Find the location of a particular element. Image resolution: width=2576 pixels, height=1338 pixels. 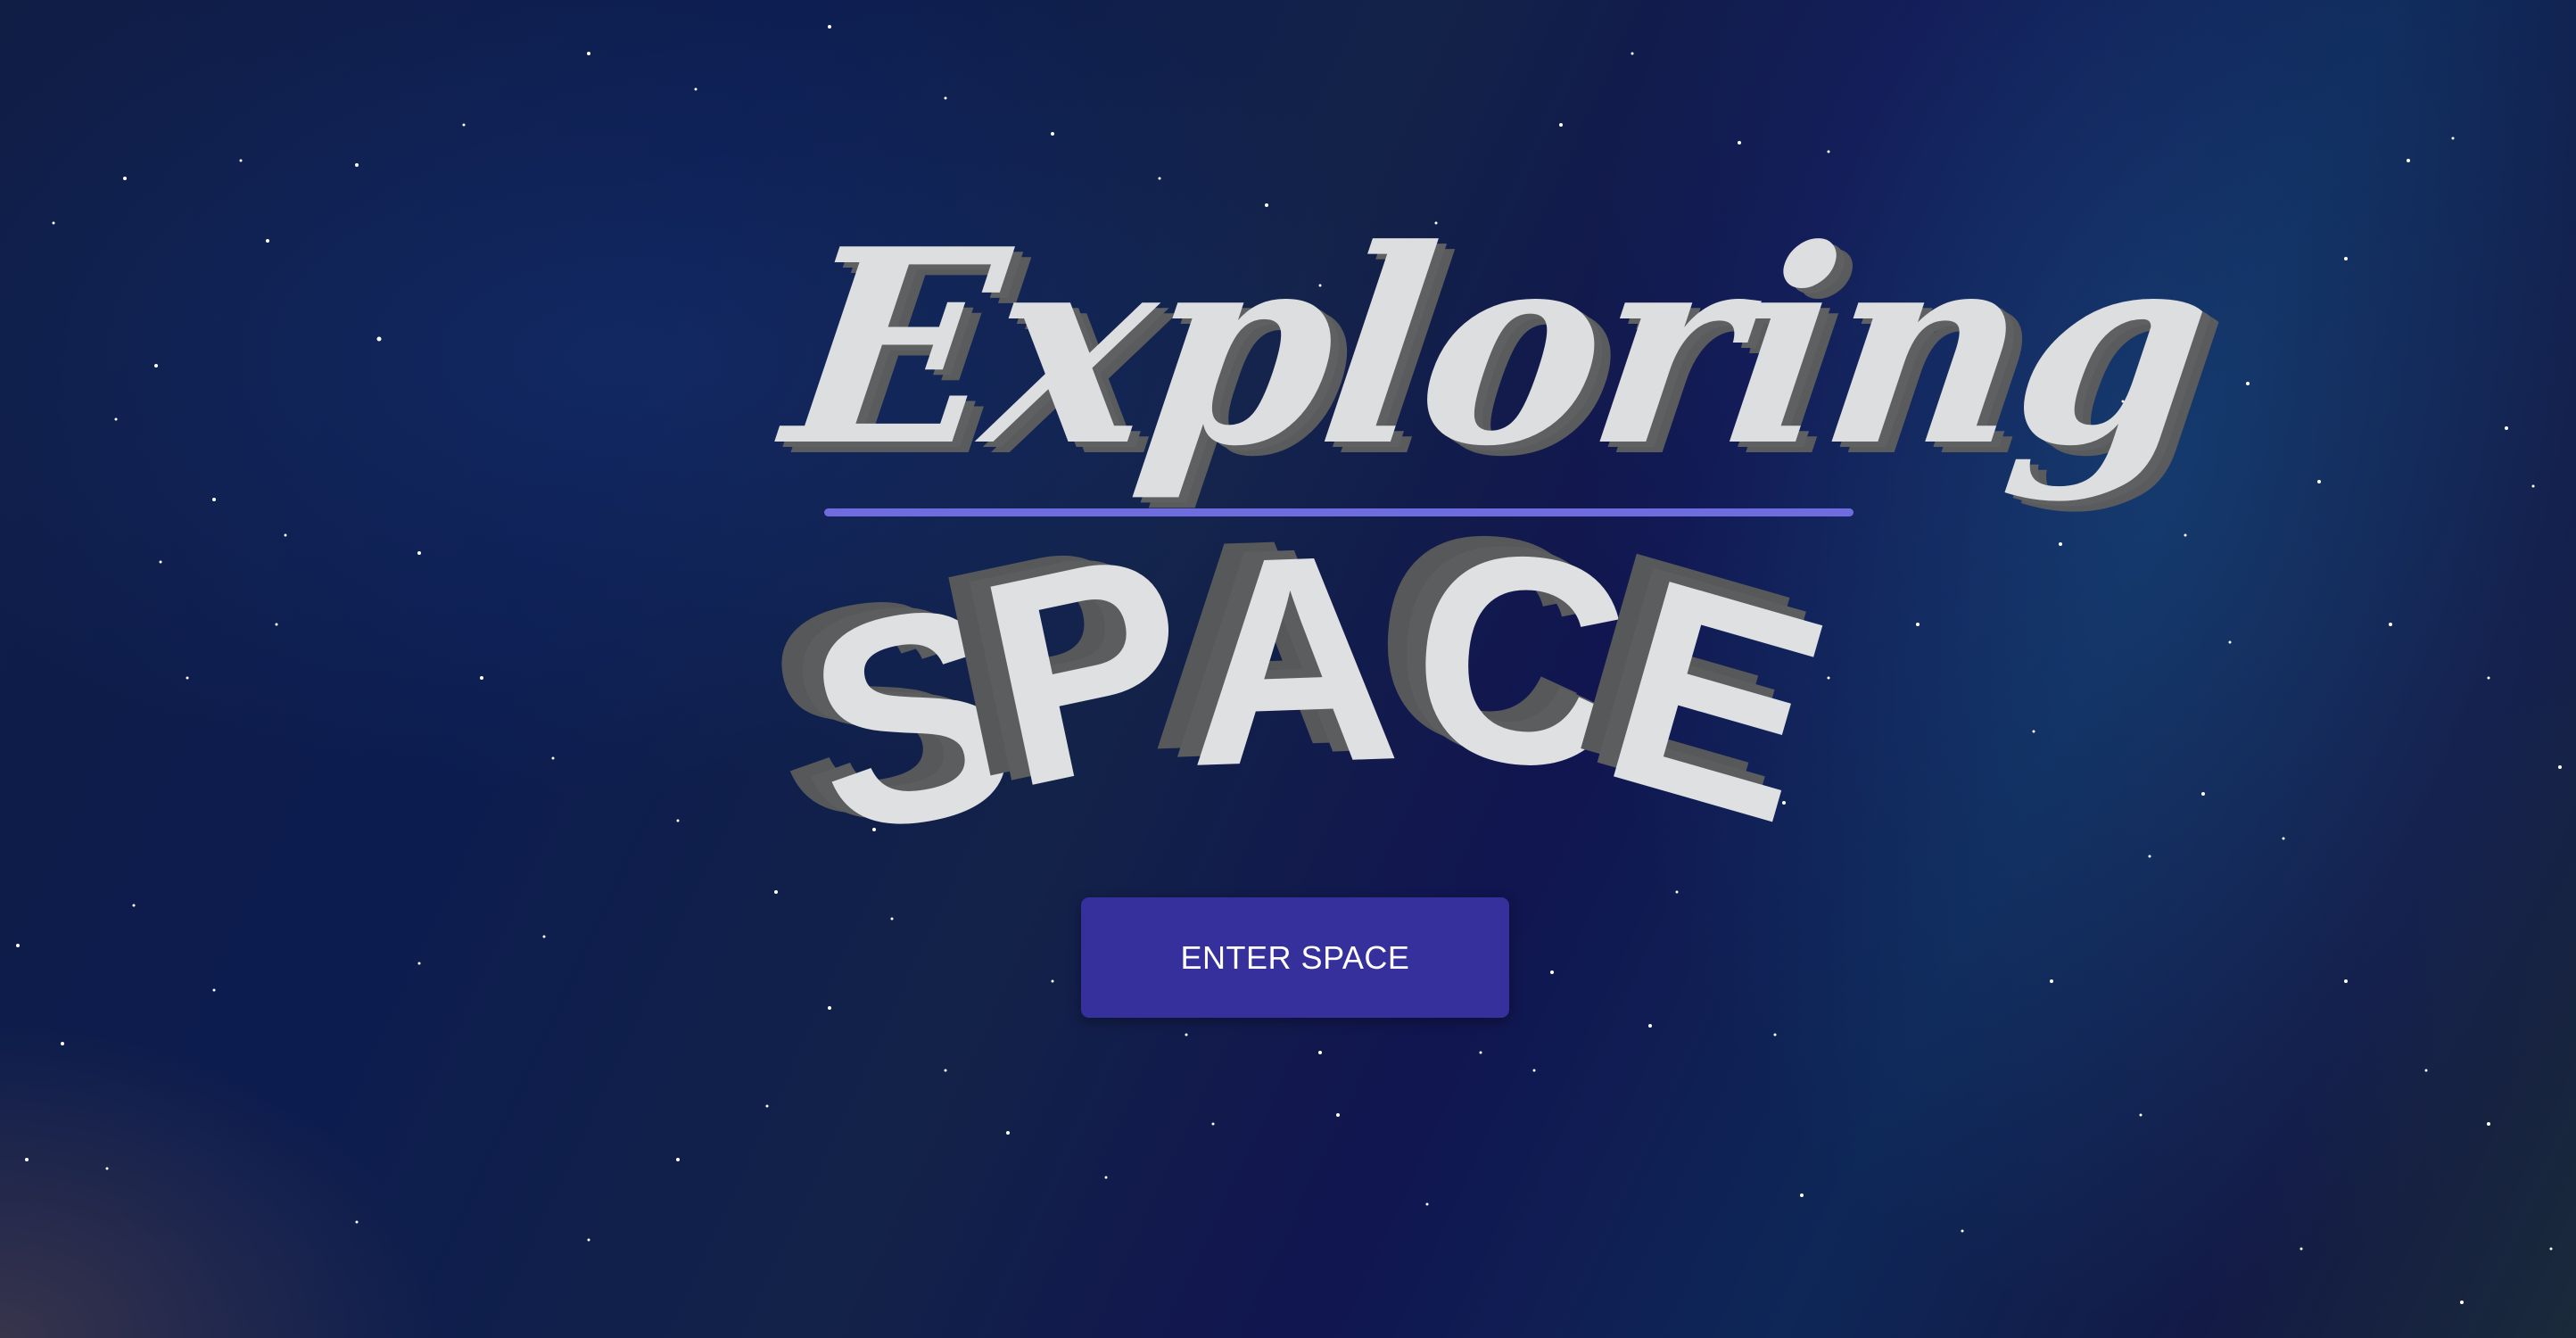

title-exploring: Exploring is located at coordinates (1498, 347).